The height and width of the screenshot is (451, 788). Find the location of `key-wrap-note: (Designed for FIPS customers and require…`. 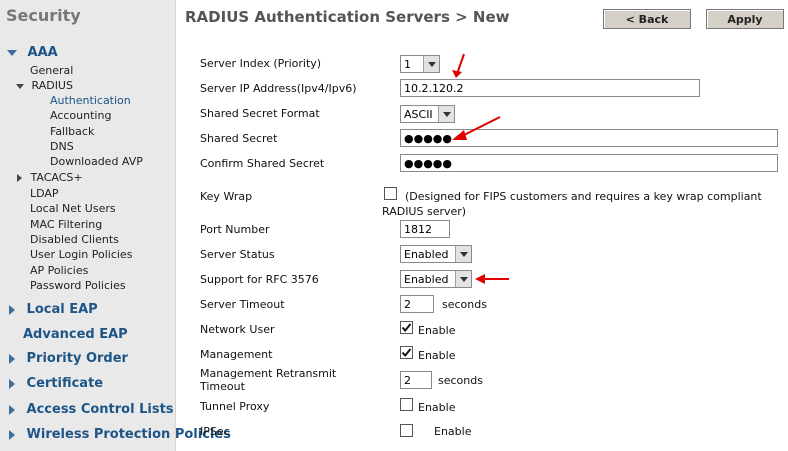

key-wrap-note: (Designed for FIPS customers and require… is located at coordinates (583, 196).